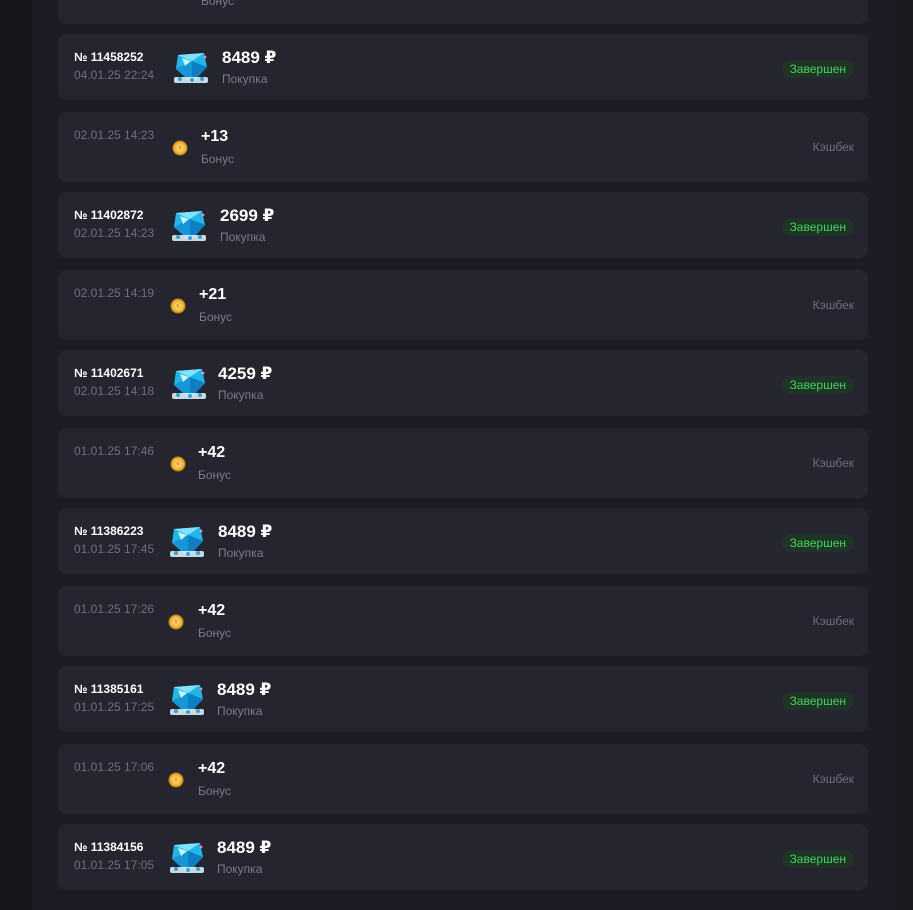  Describe the element at coordinates (109, 847) in the screenshot. I see `order-number: № 11384156` at that location.